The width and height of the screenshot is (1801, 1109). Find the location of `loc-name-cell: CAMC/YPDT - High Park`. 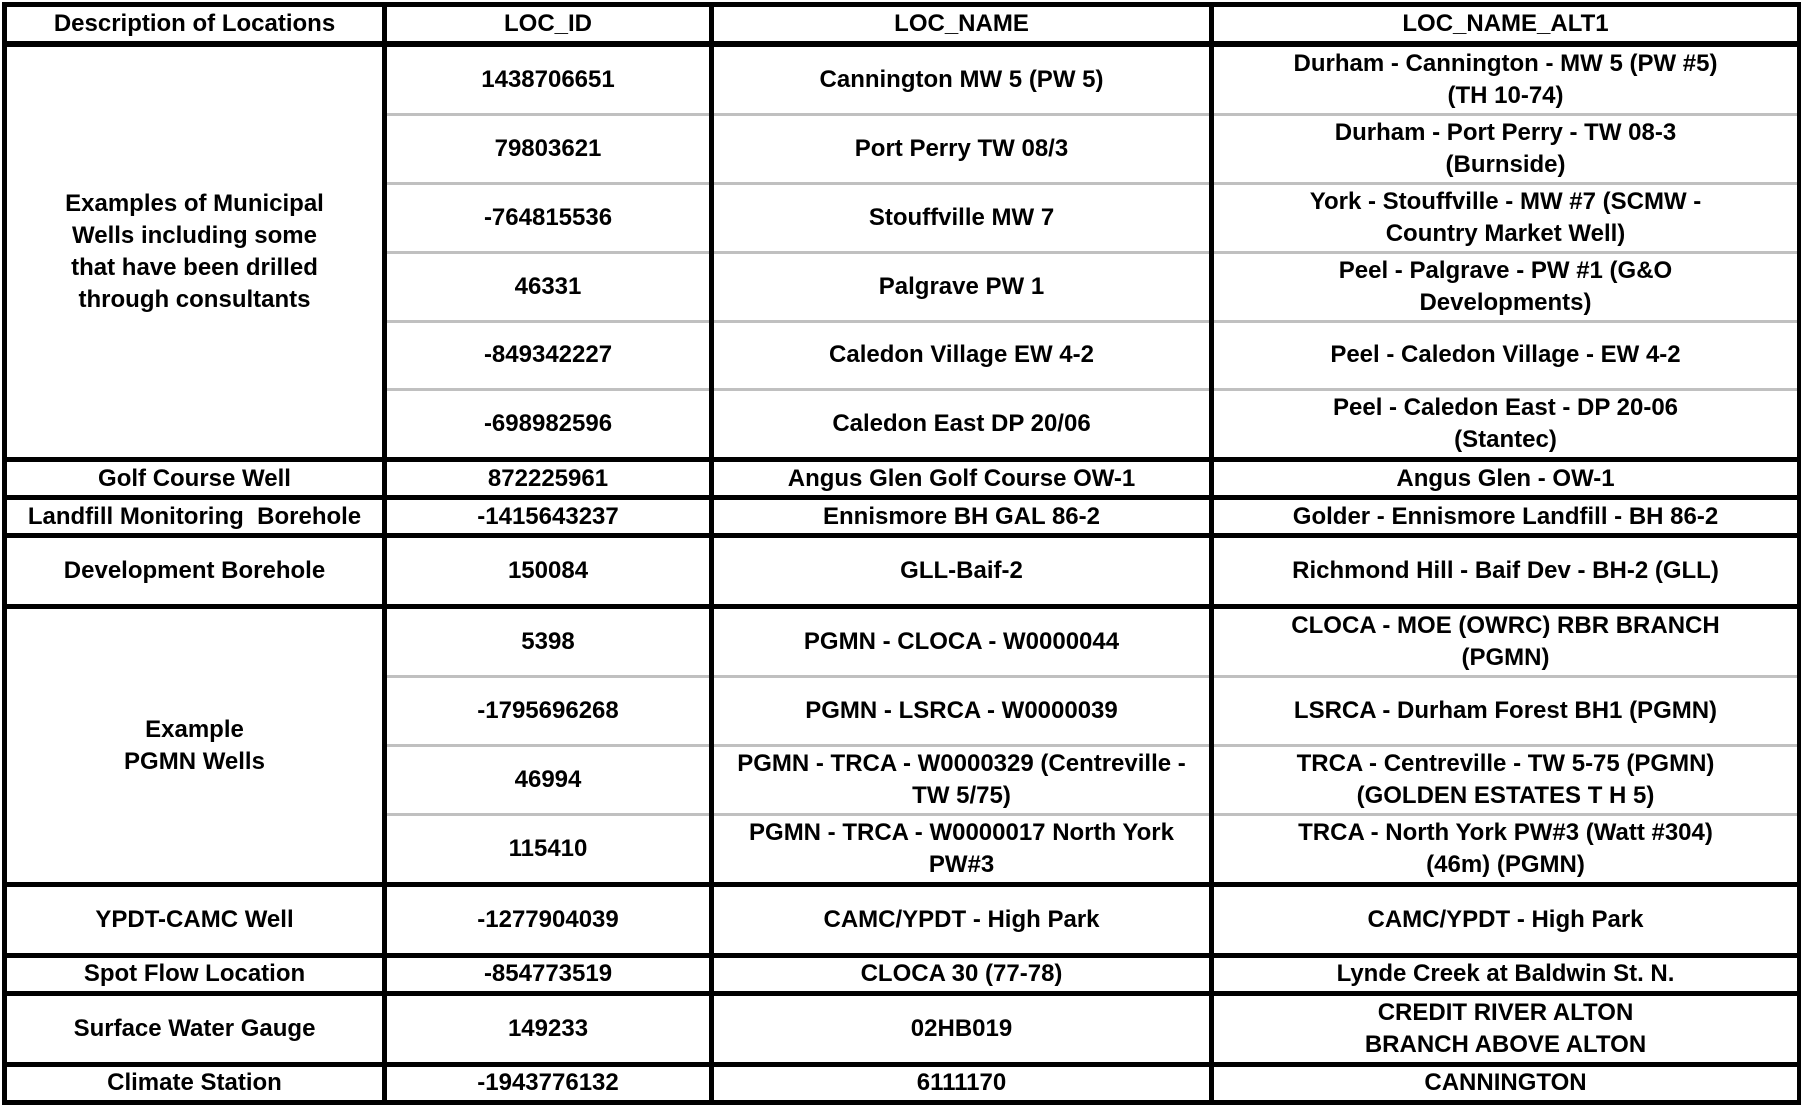

loc-name-cell: CAMC/YPDT - High Park is located at coordinates (961, 919).